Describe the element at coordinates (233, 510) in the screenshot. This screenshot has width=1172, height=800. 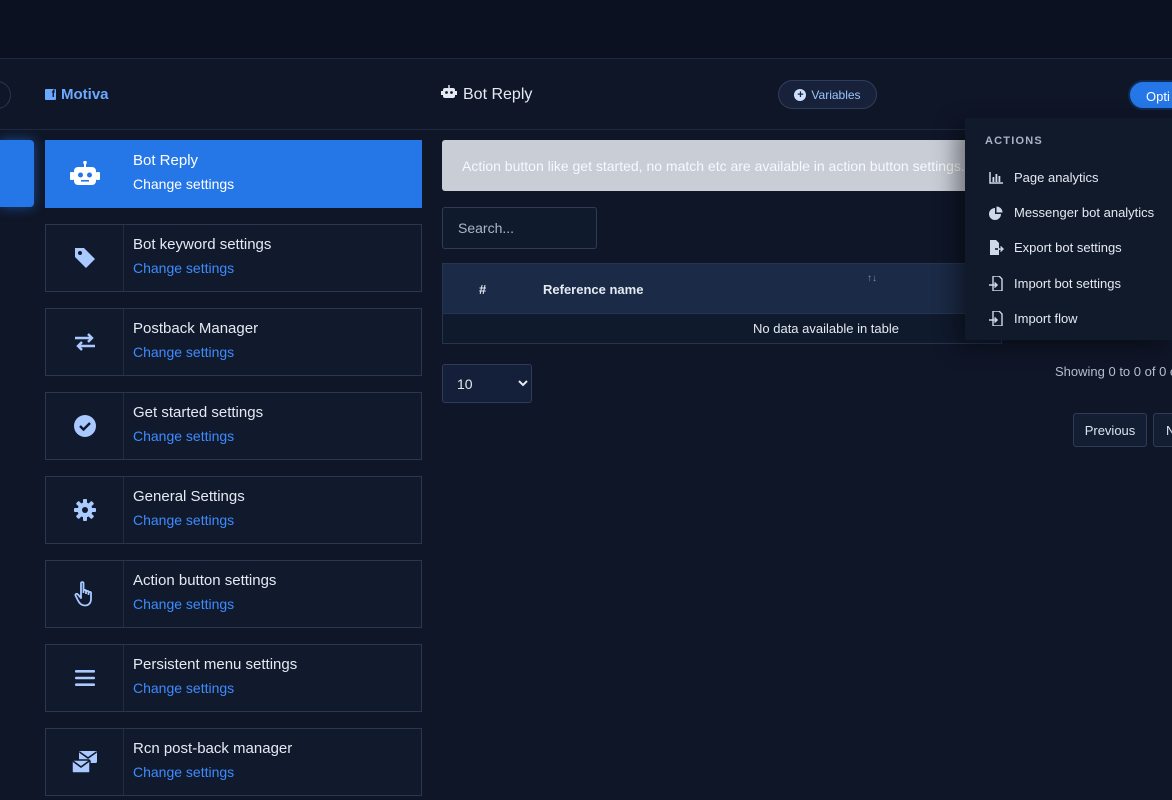
I see `nav-item-general-settings: General Settings Change settings` at that location.